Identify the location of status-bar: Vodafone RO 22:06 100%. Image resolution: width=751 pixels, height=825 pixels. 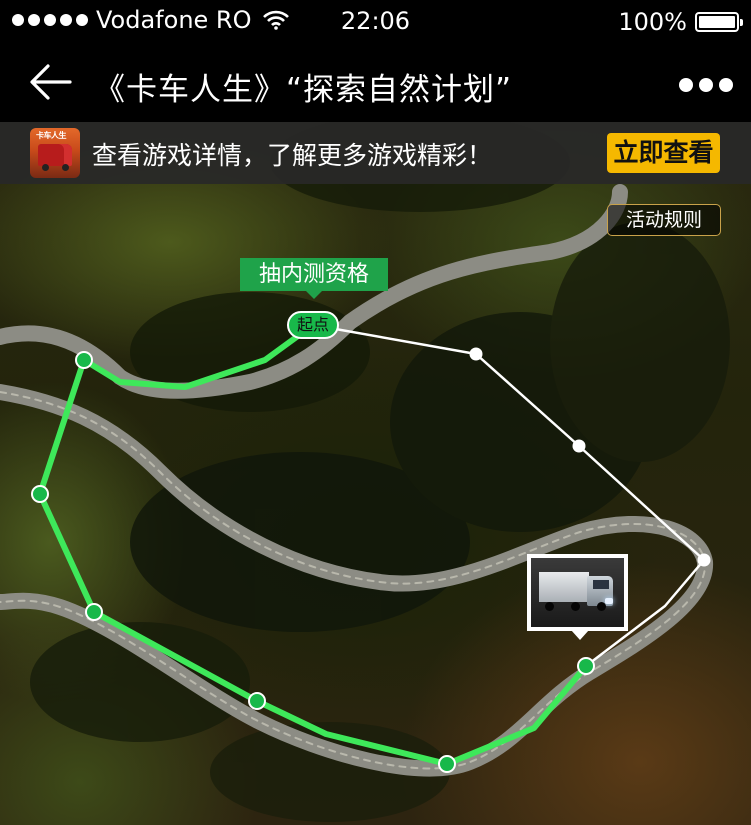
(375, 20).